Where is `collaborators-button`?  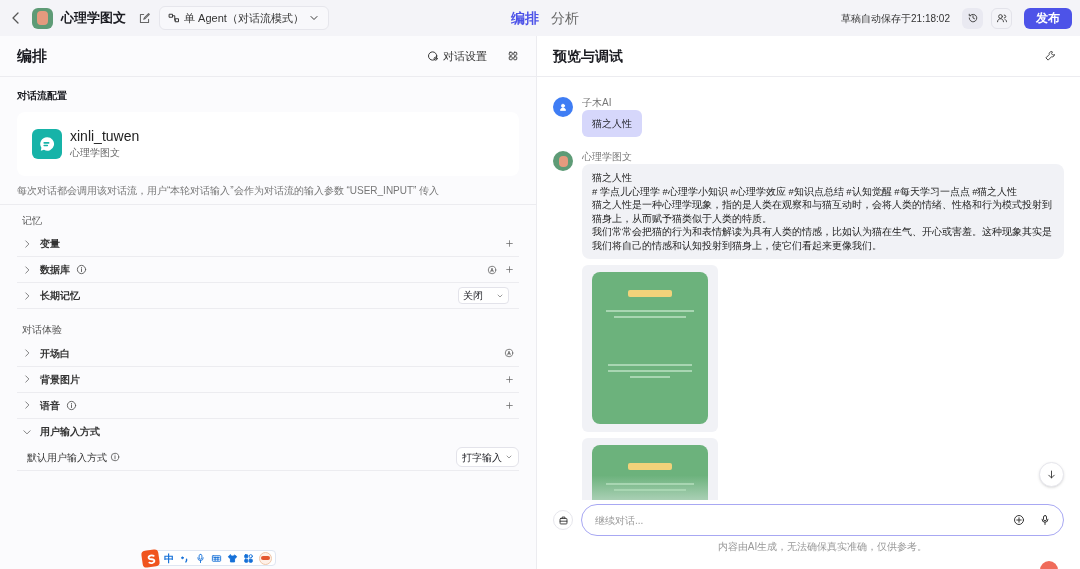
collaborators-button is located at coordinates (1001, 18).